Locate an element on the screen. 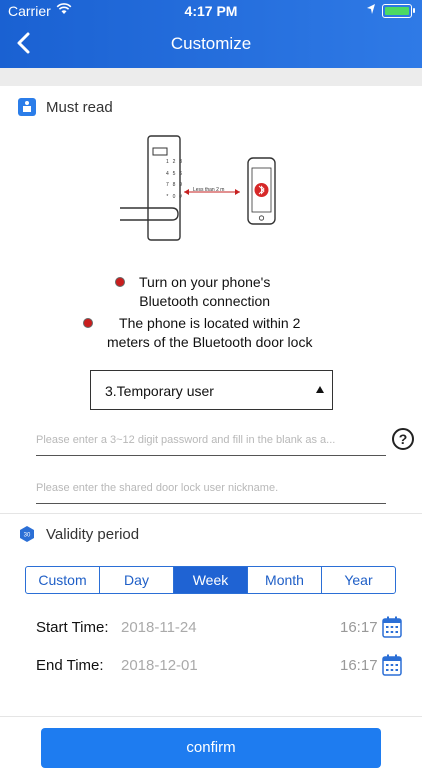 This screenshot has height=768, width=422. header-bar: Carrier 4:17 PM Customize is located at coordinates (211, 34).